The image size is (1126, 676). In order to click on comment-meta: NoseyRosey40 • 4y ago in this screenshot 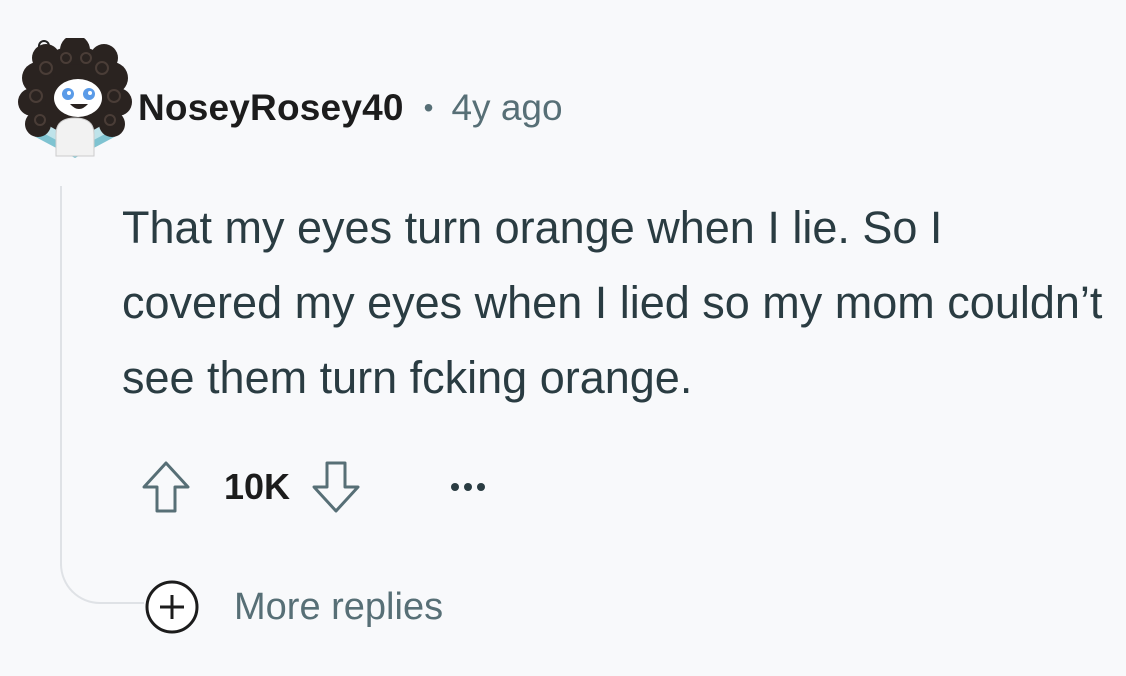, I will do `click(350, 108)`.